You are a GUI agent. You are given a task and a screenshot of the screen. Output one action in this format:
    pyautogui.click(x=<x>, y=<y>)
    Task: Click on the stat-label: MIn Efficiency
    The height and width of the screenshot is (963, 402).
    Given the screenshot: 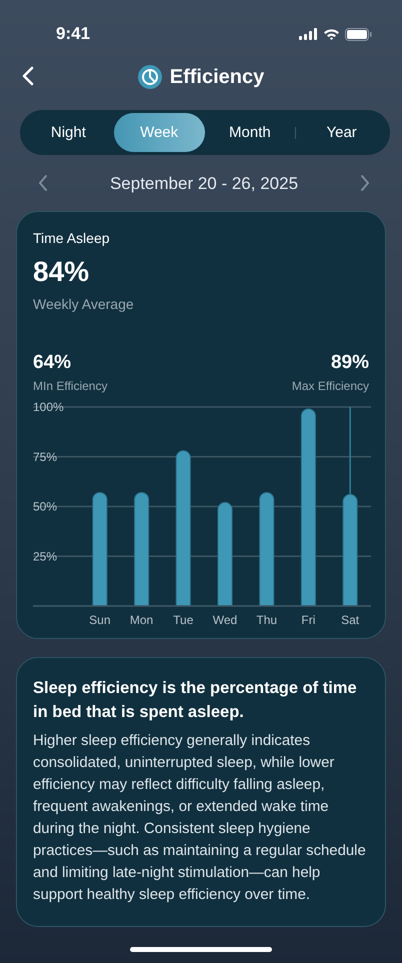 What is the action you would take?
    pyautogui.click(x=70, y=386)
    